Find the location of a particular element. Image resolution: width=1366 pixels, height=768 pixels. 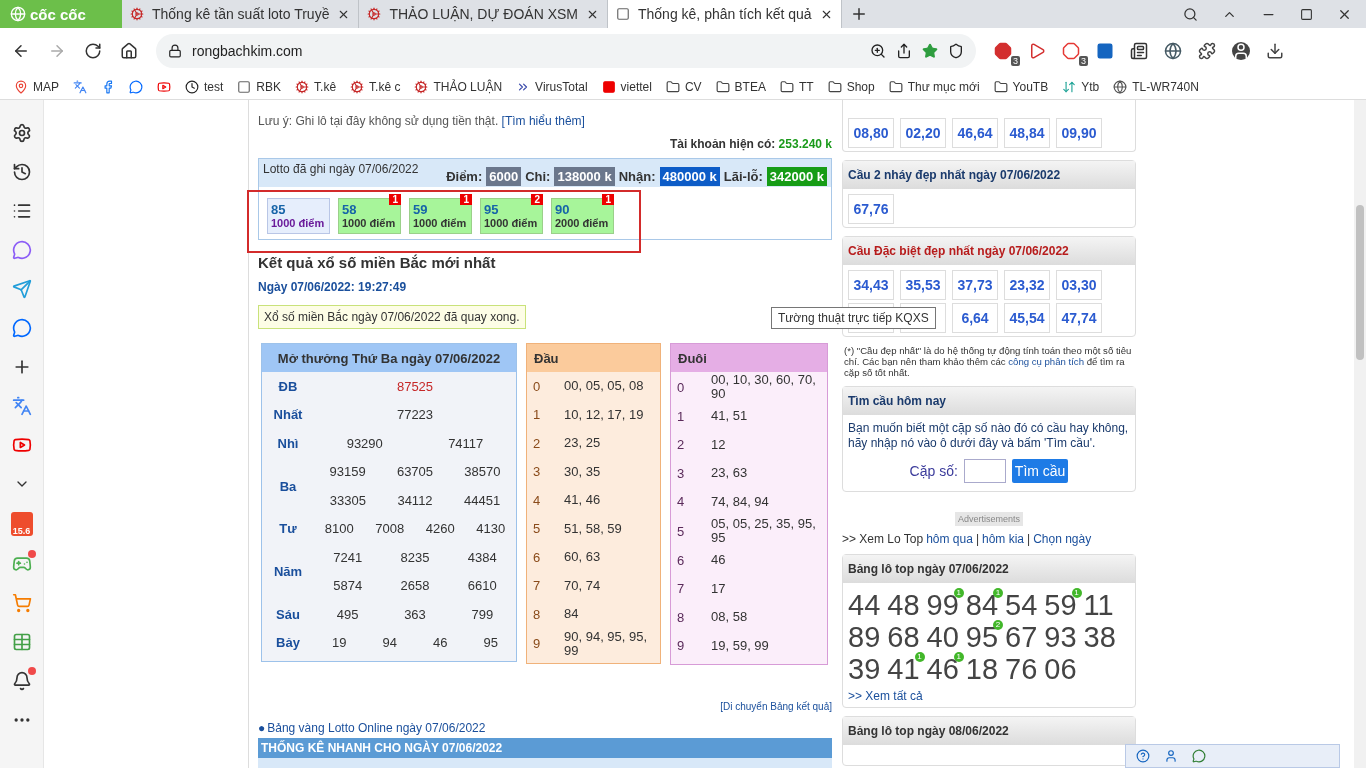

link: hôm qua is located at coordinates (949, 539).